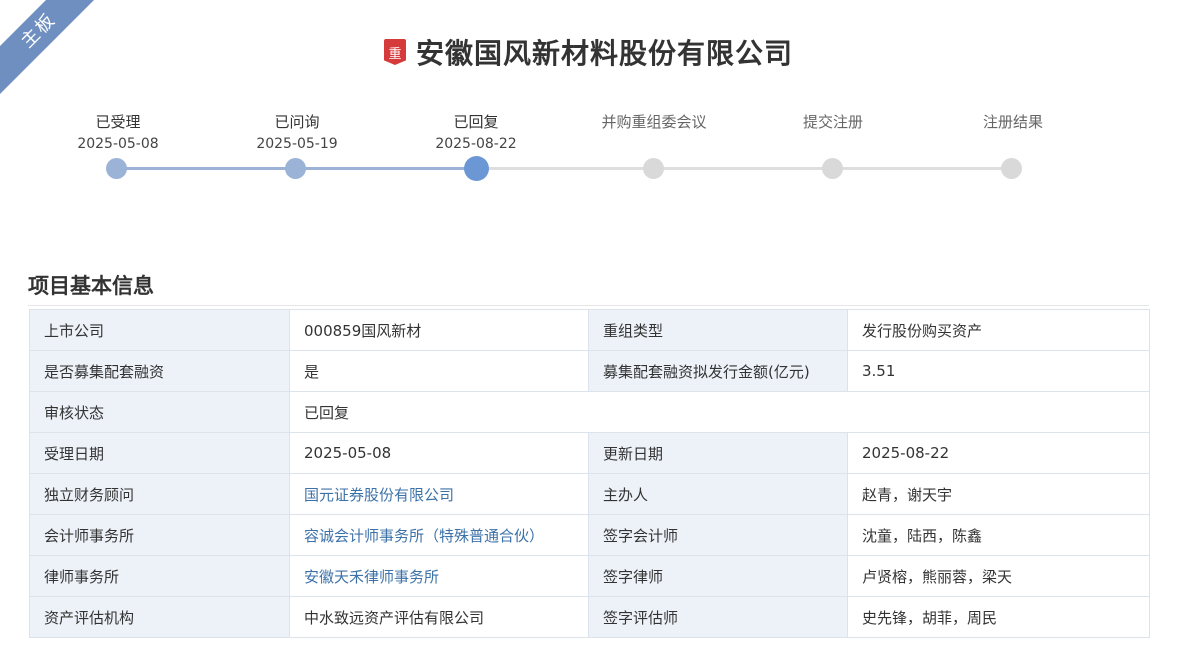  I want to click on step-5: 提交注册, so click(833, 122).